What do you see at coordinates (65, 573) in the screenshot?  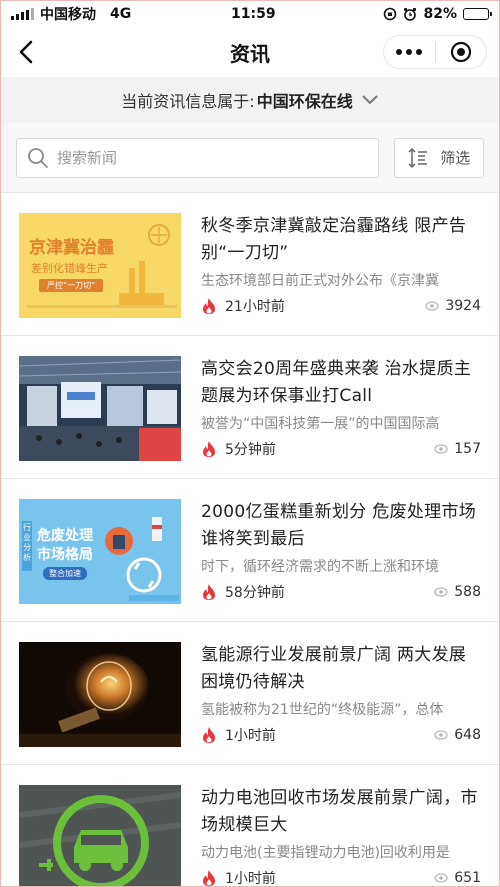 I see `thumb-tag: 整合加速` at bounding box center [65, 573].